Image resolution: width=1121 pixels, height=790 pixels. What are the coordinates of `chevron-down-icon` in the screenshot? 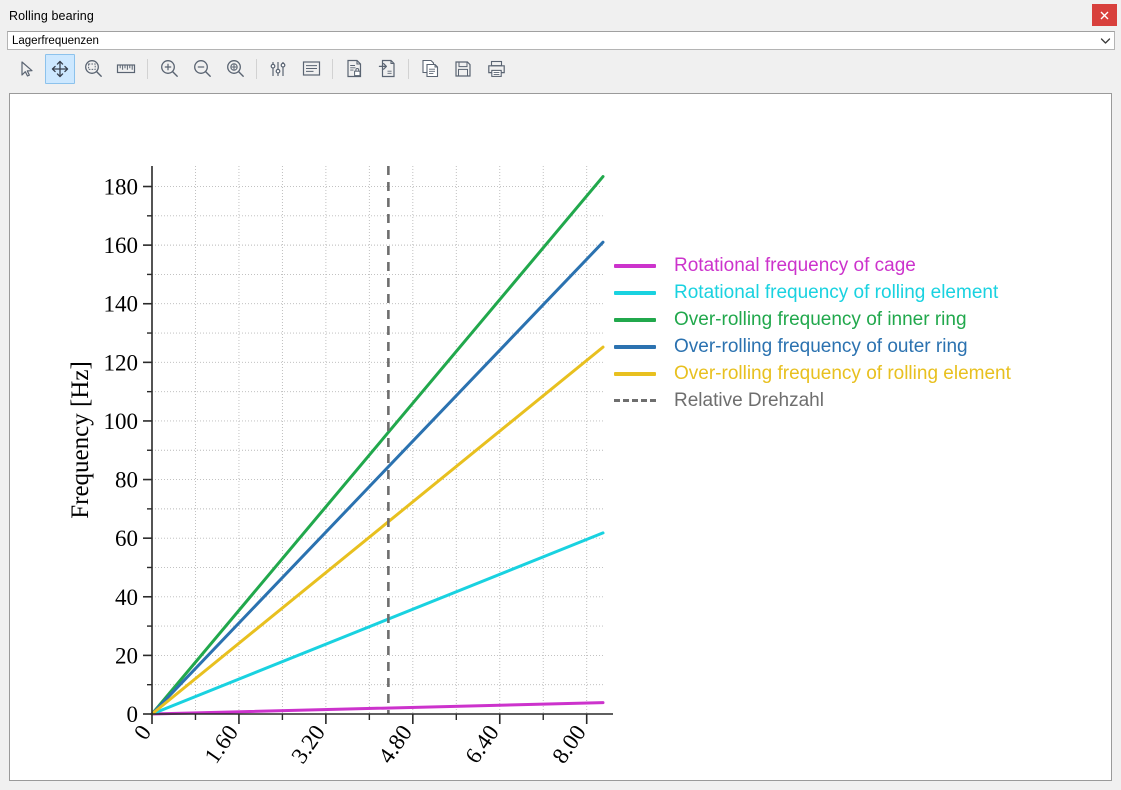 It's located at (1105, 40).